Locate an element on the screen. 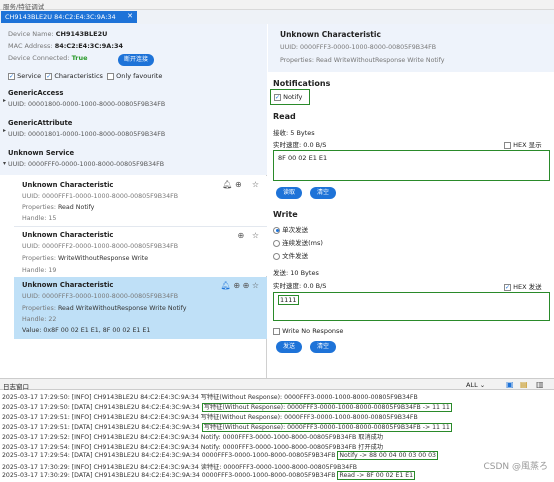 The image size is (554, 482). export-icon: ▤ is located at coordinates (524, 384).